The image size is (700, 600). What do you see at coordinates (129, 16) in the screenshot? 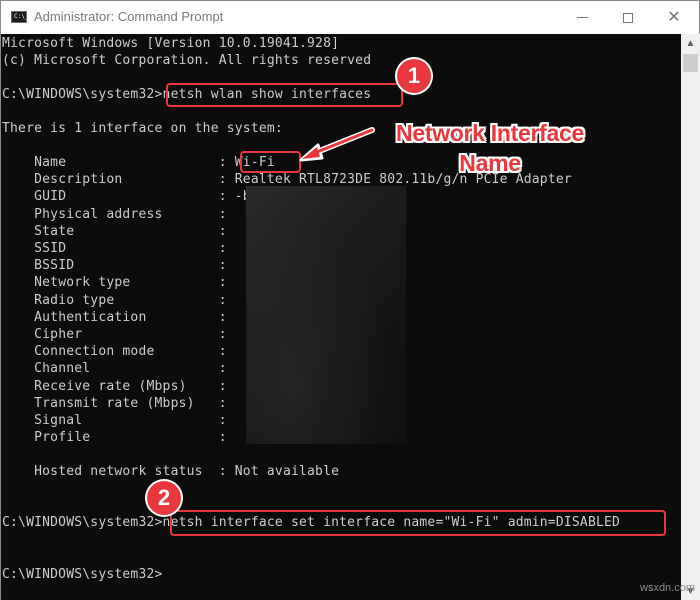
I see `window-title: Administrator: Command Prompt` at bounding box center [129, 16].